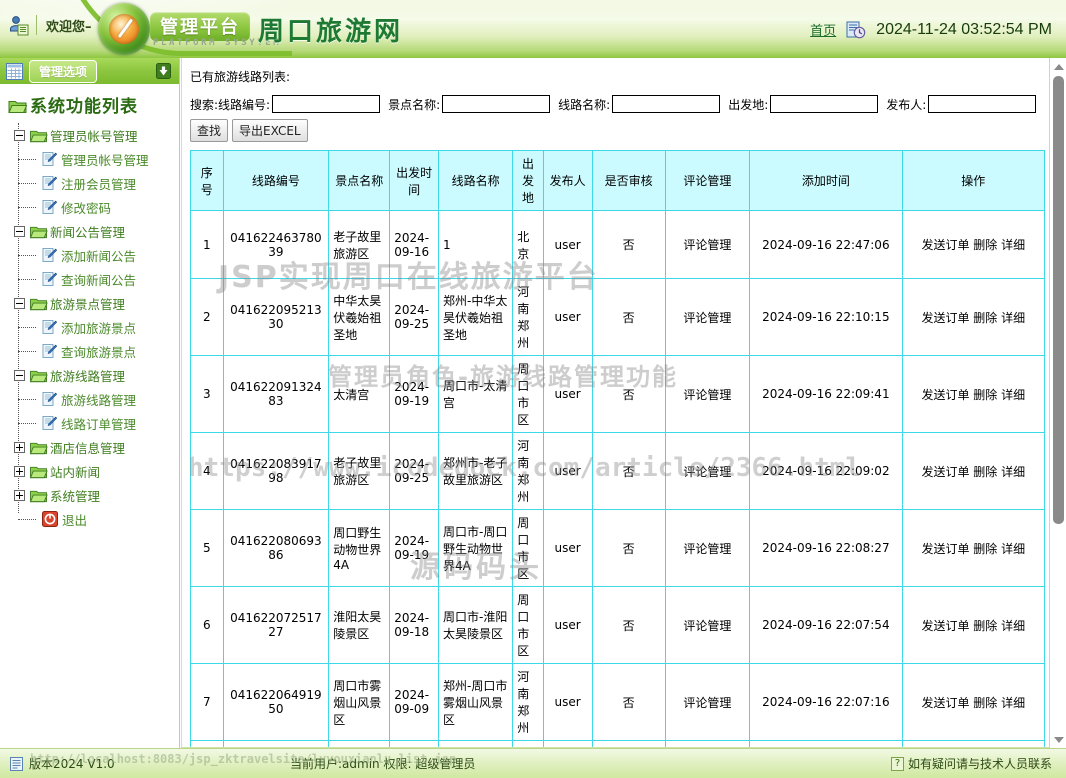 This screenshot has height=778, width=1066. Describe the element at coordinates (823, 29) in the screenshot. I see `home-link: 首页` at that location.